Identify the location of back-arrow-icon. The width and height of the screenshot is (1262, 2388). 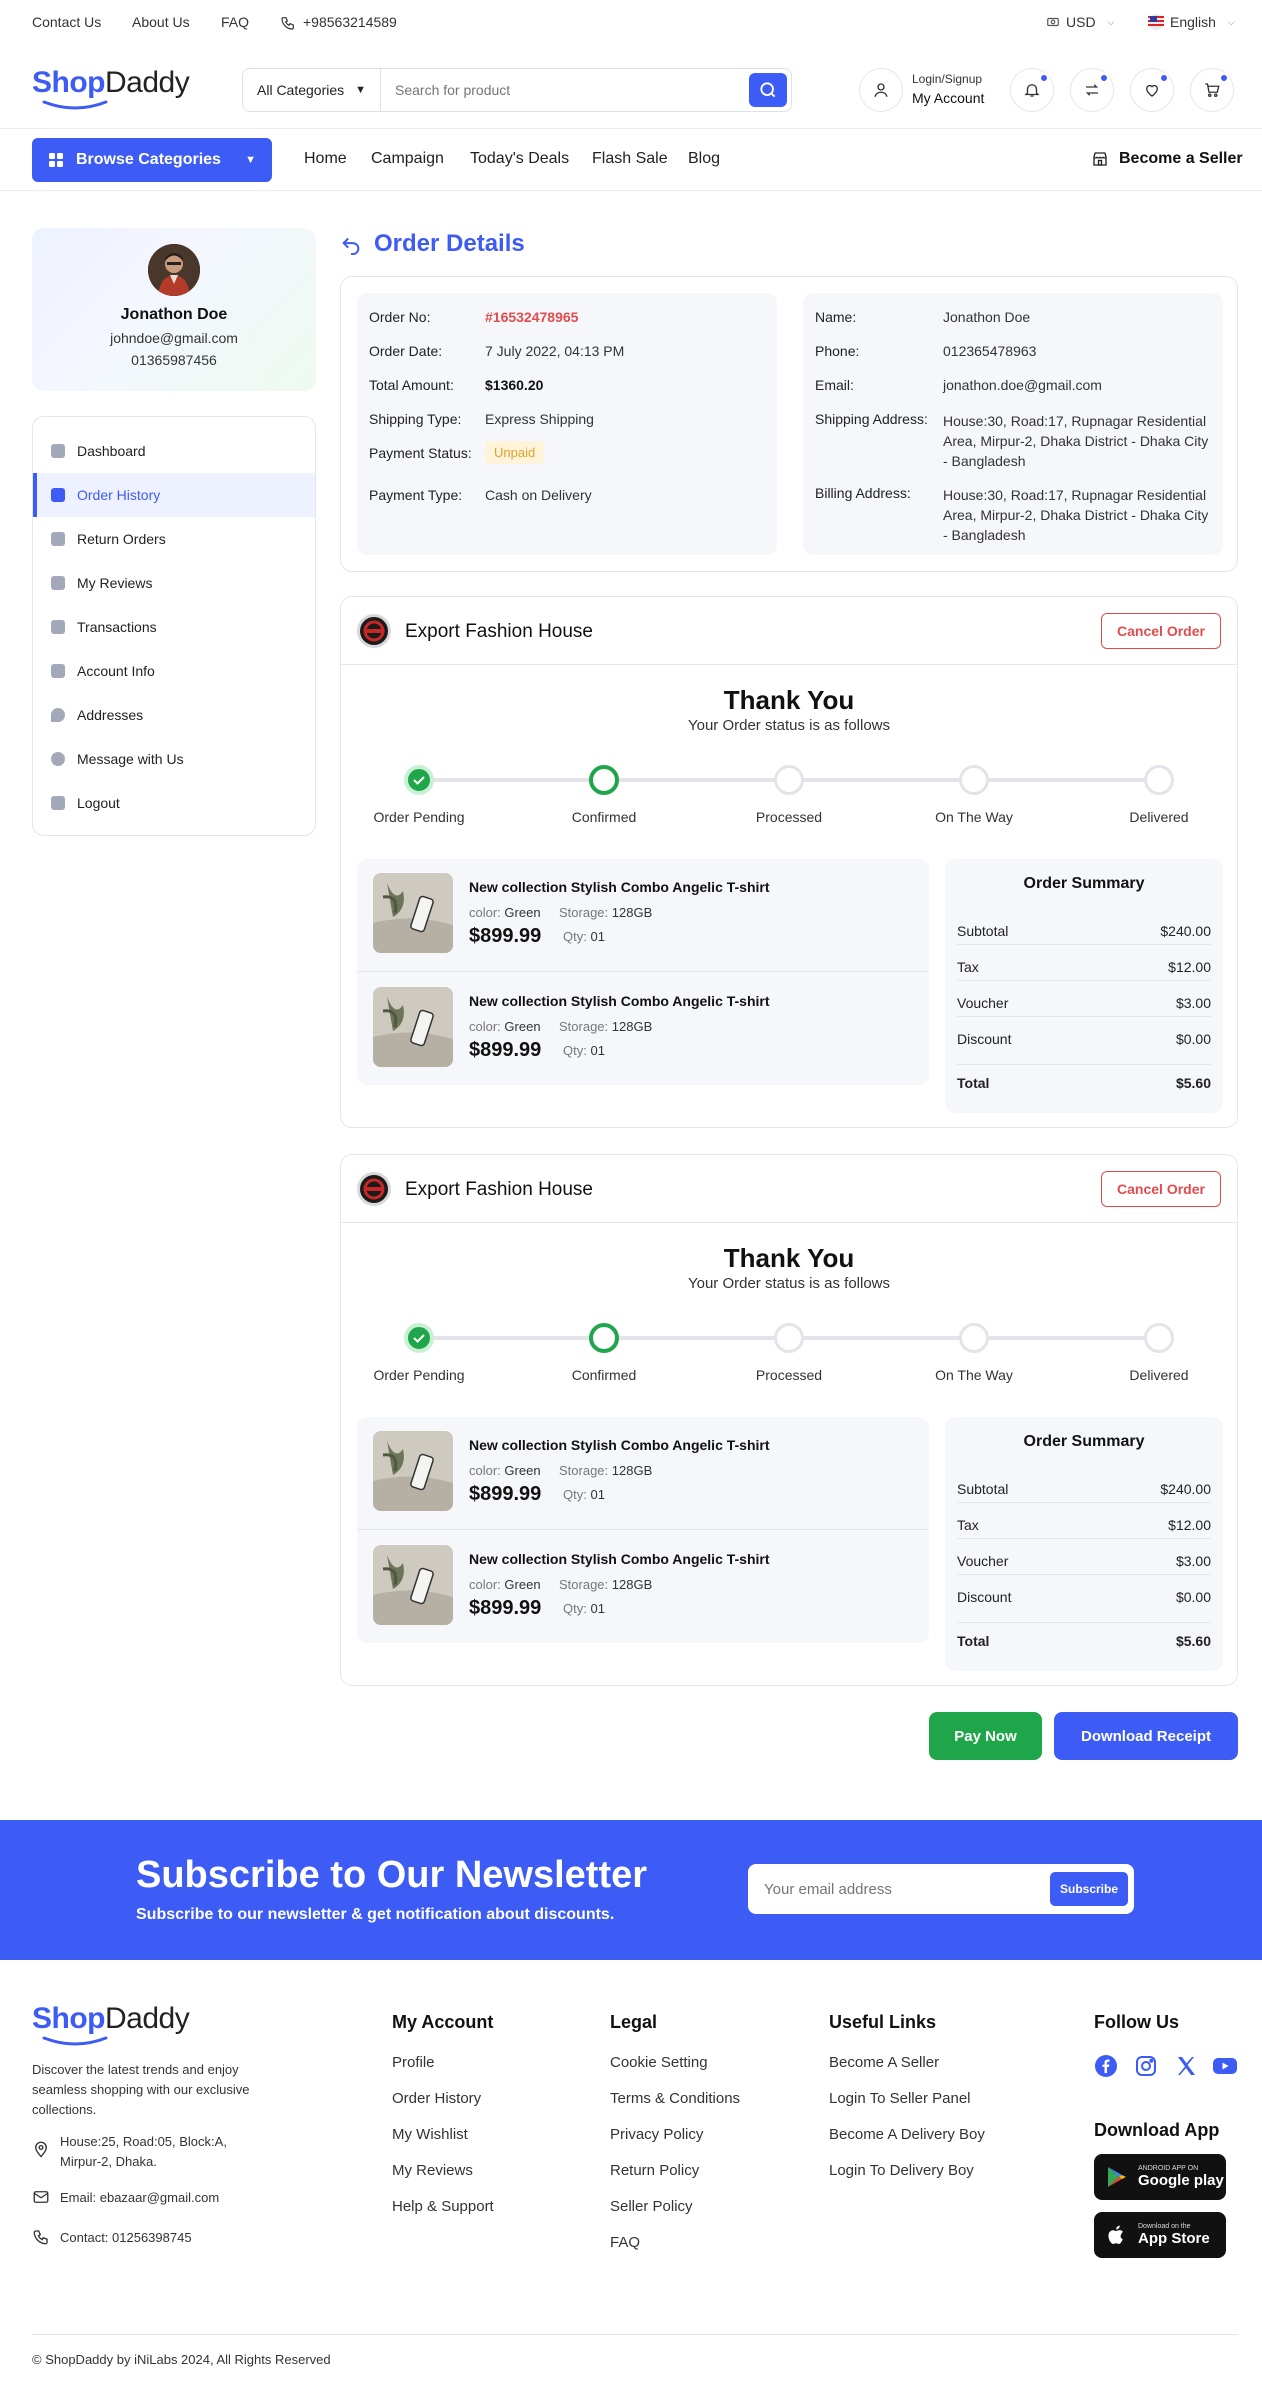
(351, 244).